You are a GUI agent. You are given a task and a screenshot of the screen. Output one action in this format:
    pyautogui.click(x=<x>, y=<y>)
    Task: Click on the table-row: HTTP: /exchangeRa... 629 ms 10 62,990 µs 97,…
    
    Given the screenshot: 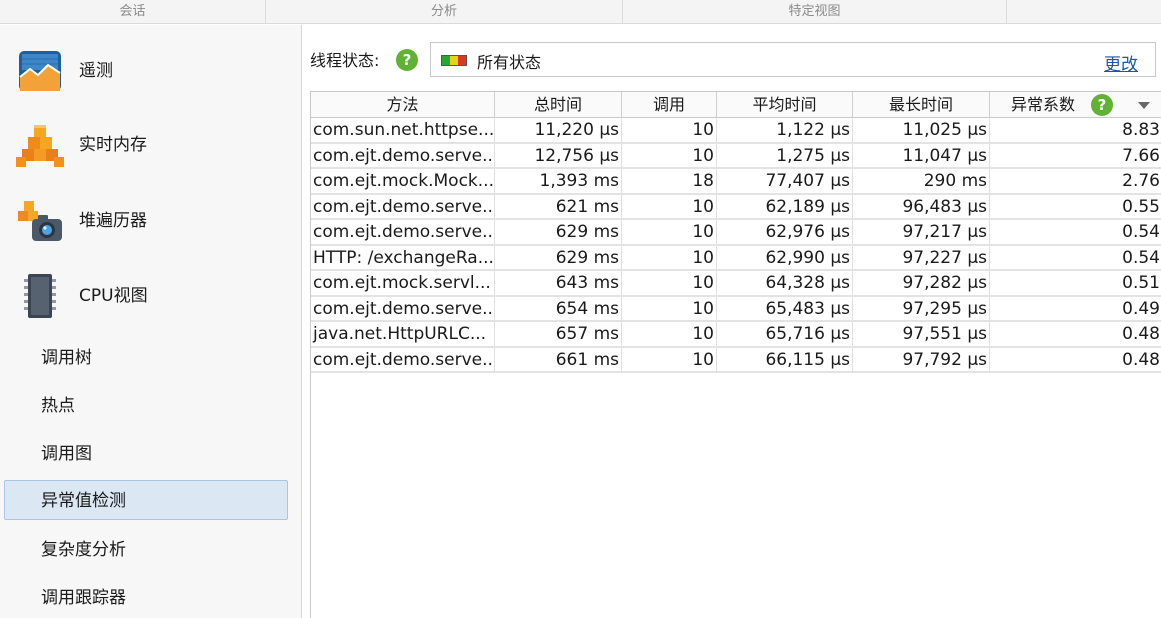 What is the action you would take?
    pyautogui.click(x=736, y=258)
    